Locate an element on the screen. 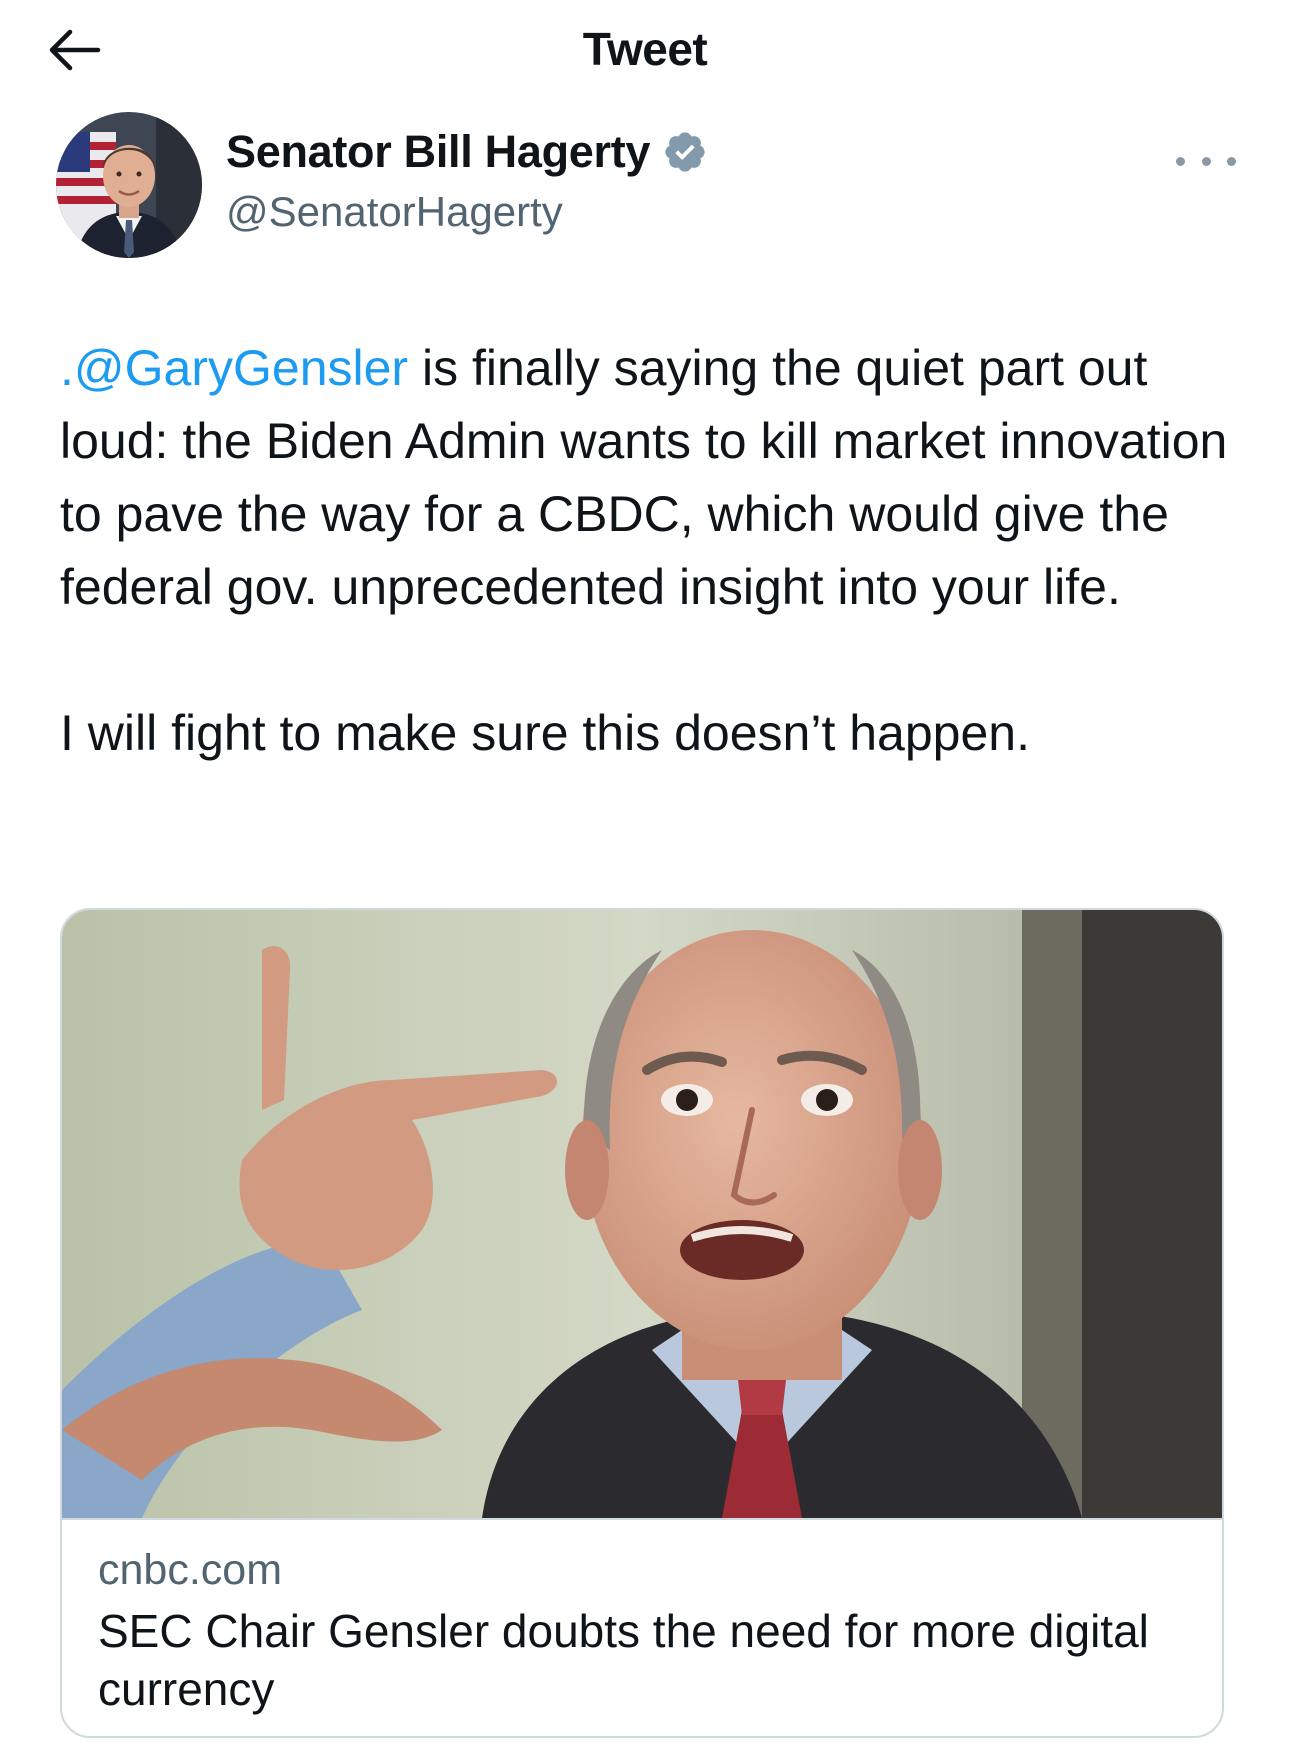 The image size is (1290, 1758). verified-badge-icon is located at coordinates (685, 152).